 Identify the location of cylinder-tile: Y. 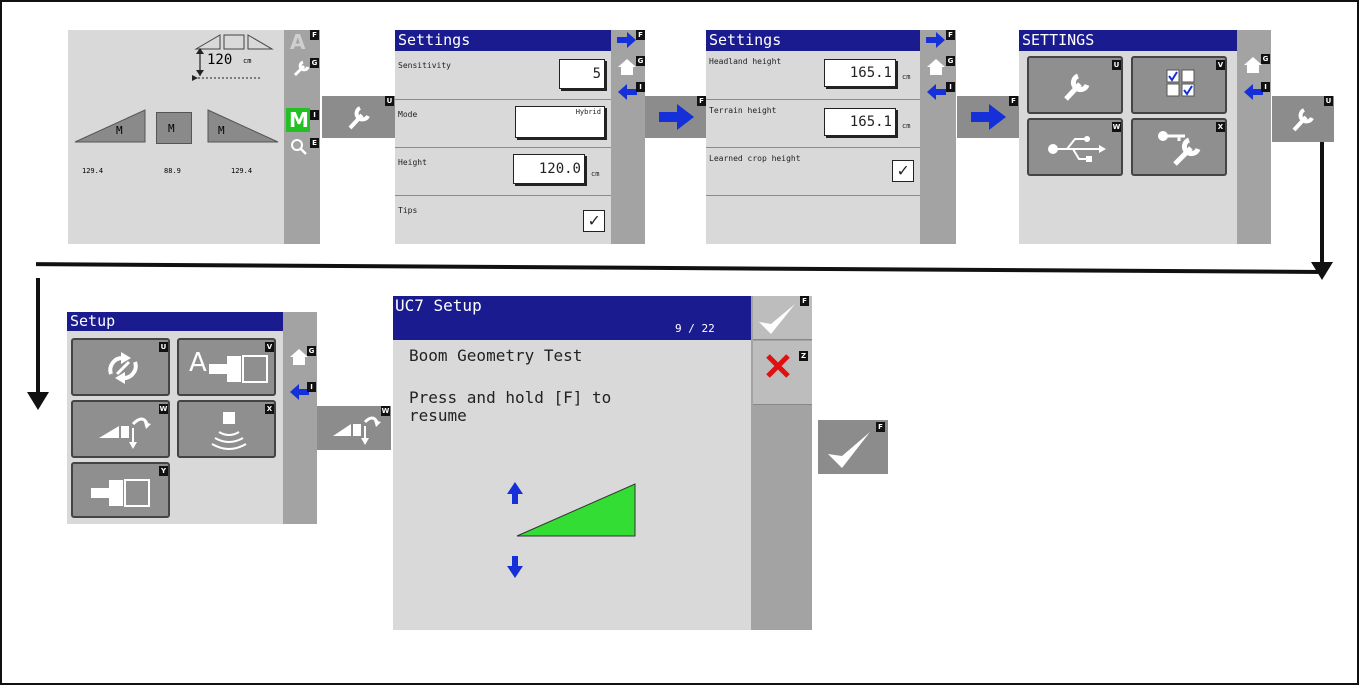
(120, 490).